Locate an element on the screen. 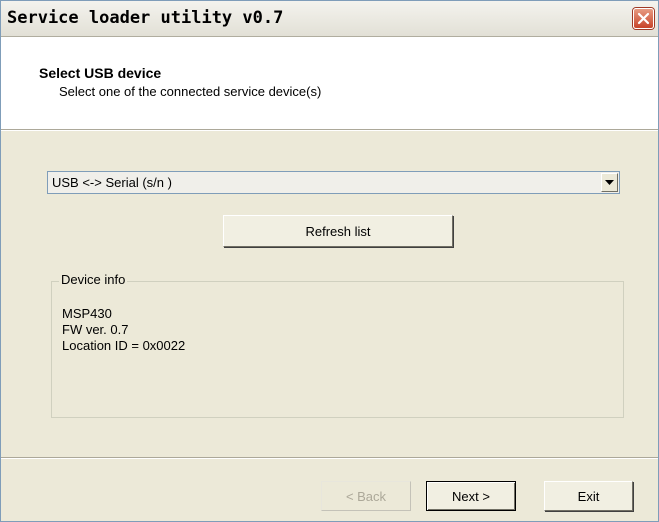  dropdown-button is located at coordinates (609, 182).